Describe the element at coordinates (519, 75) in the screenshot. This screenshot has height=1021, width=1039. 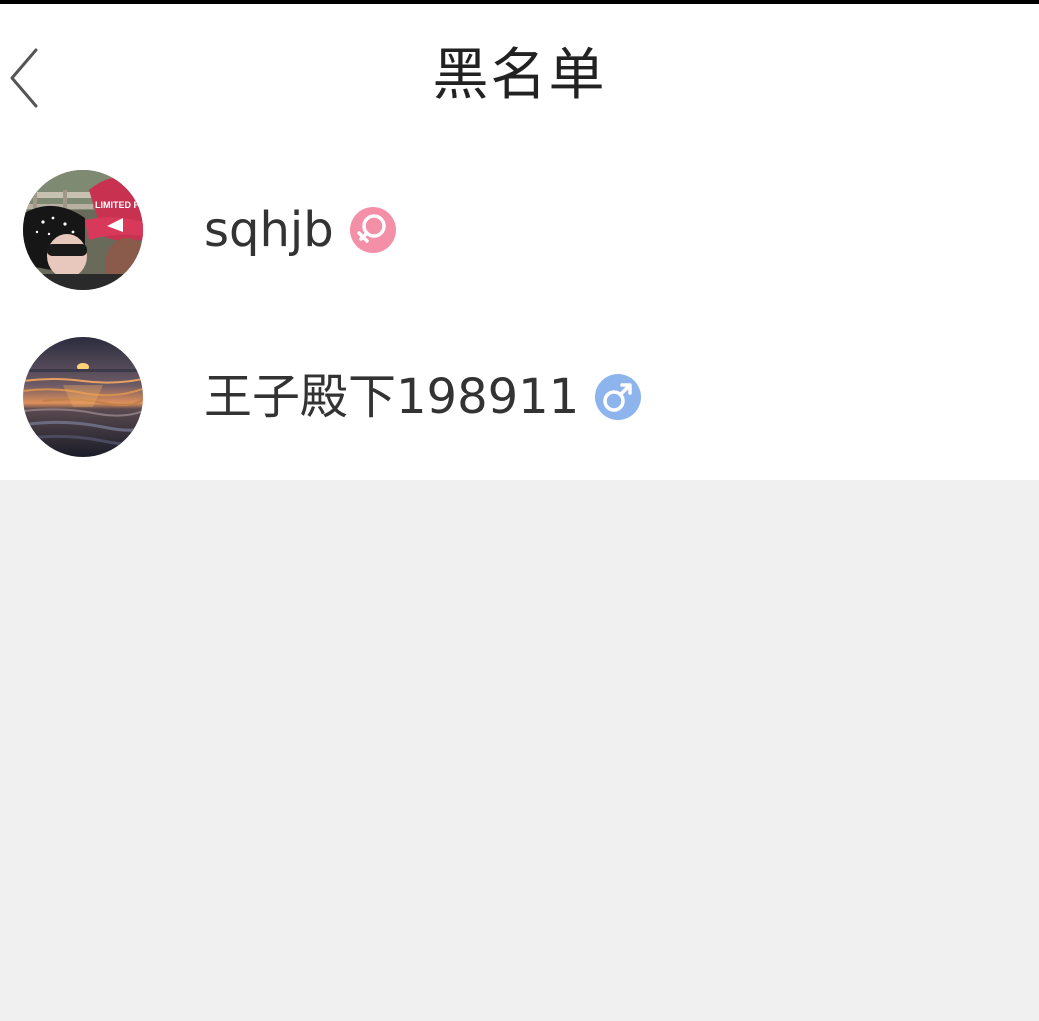
I see `page-title: 黑名单` at that location.